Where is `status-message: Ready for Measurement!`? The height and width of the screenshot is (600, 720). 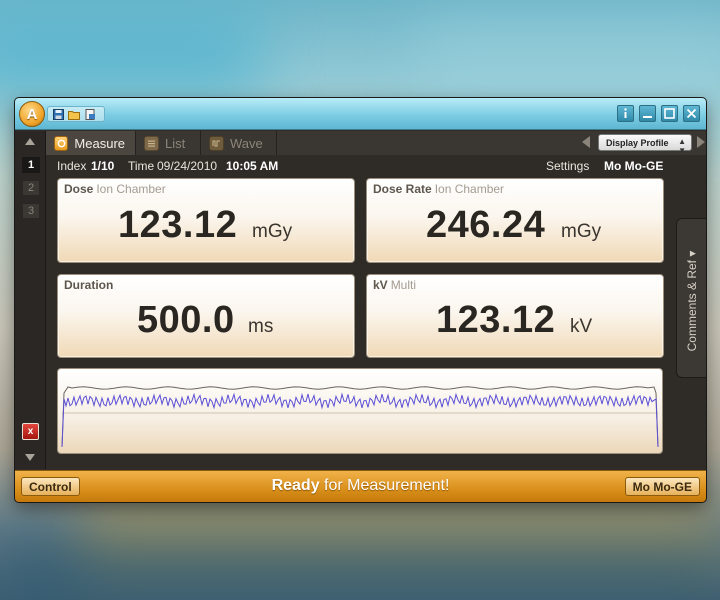 status-message: Ready for Measurement! is located at coordinates (360, 486).